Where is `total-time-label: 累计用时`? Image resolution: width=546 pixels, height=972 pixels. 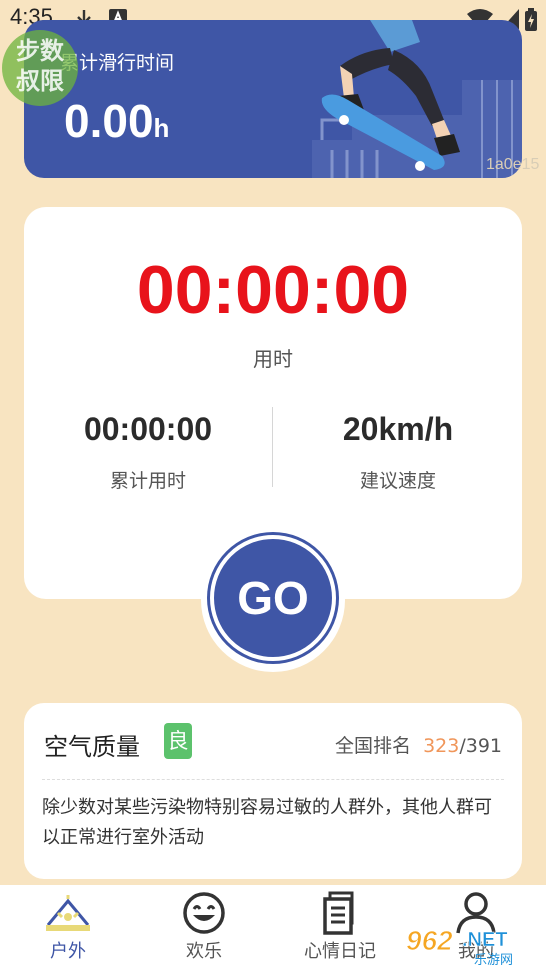
total-time-label: 累计用时 is located at coordinates (147, 481).